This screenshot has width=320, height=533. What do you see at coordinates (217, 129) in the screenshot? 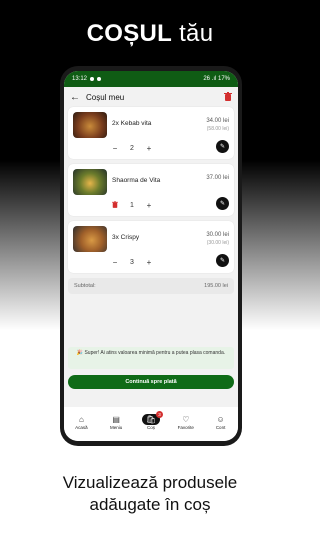
I see `price-original: (58.00 lei)` at bounding box center [217, 129].